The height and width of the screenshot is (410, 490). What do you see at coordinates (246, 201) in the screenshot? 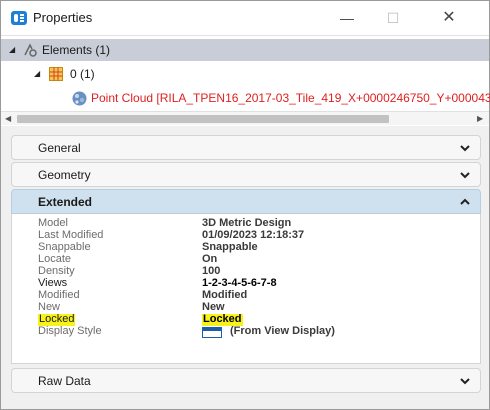
I see `panel-extended: Extended` at bounding box center [246, 201].